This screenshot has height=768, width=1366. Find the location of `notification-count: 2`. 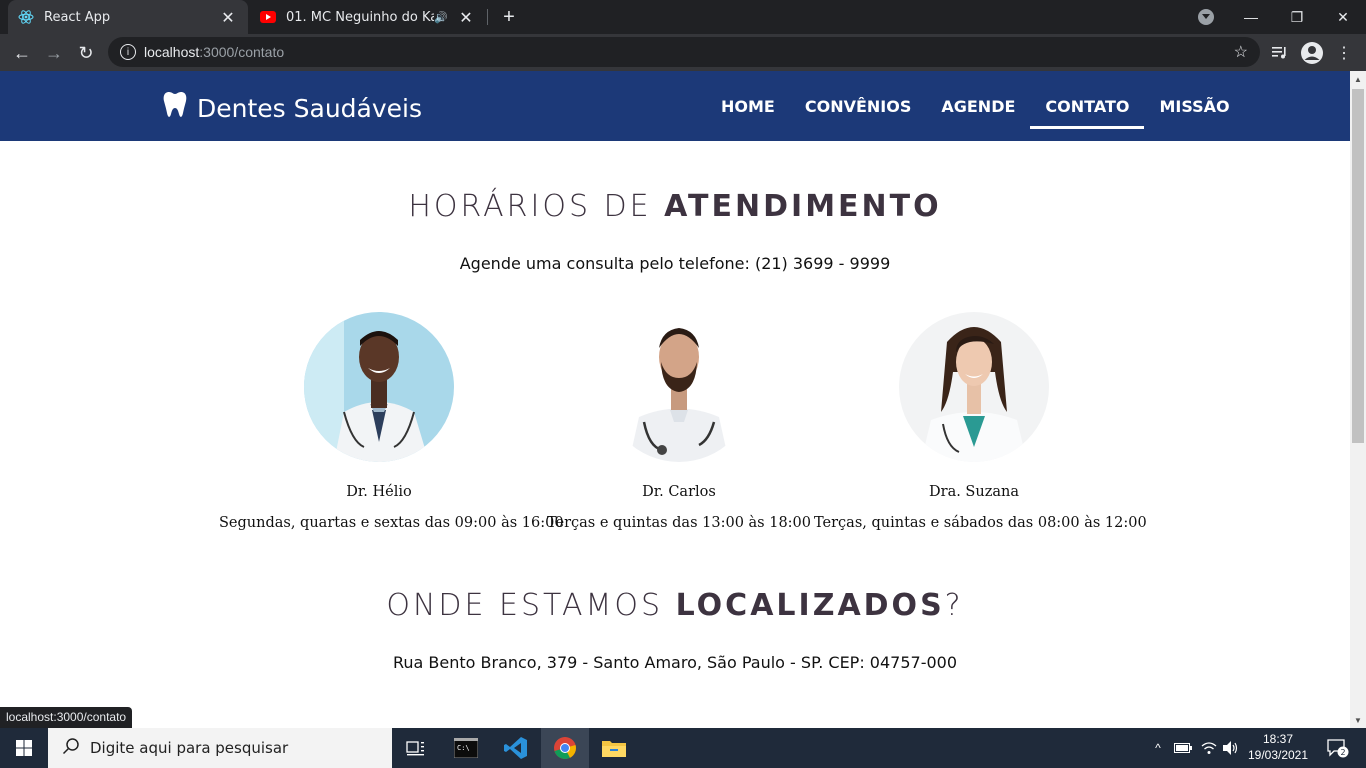

notification-count: 2 is located at coordinates (1342, 752).